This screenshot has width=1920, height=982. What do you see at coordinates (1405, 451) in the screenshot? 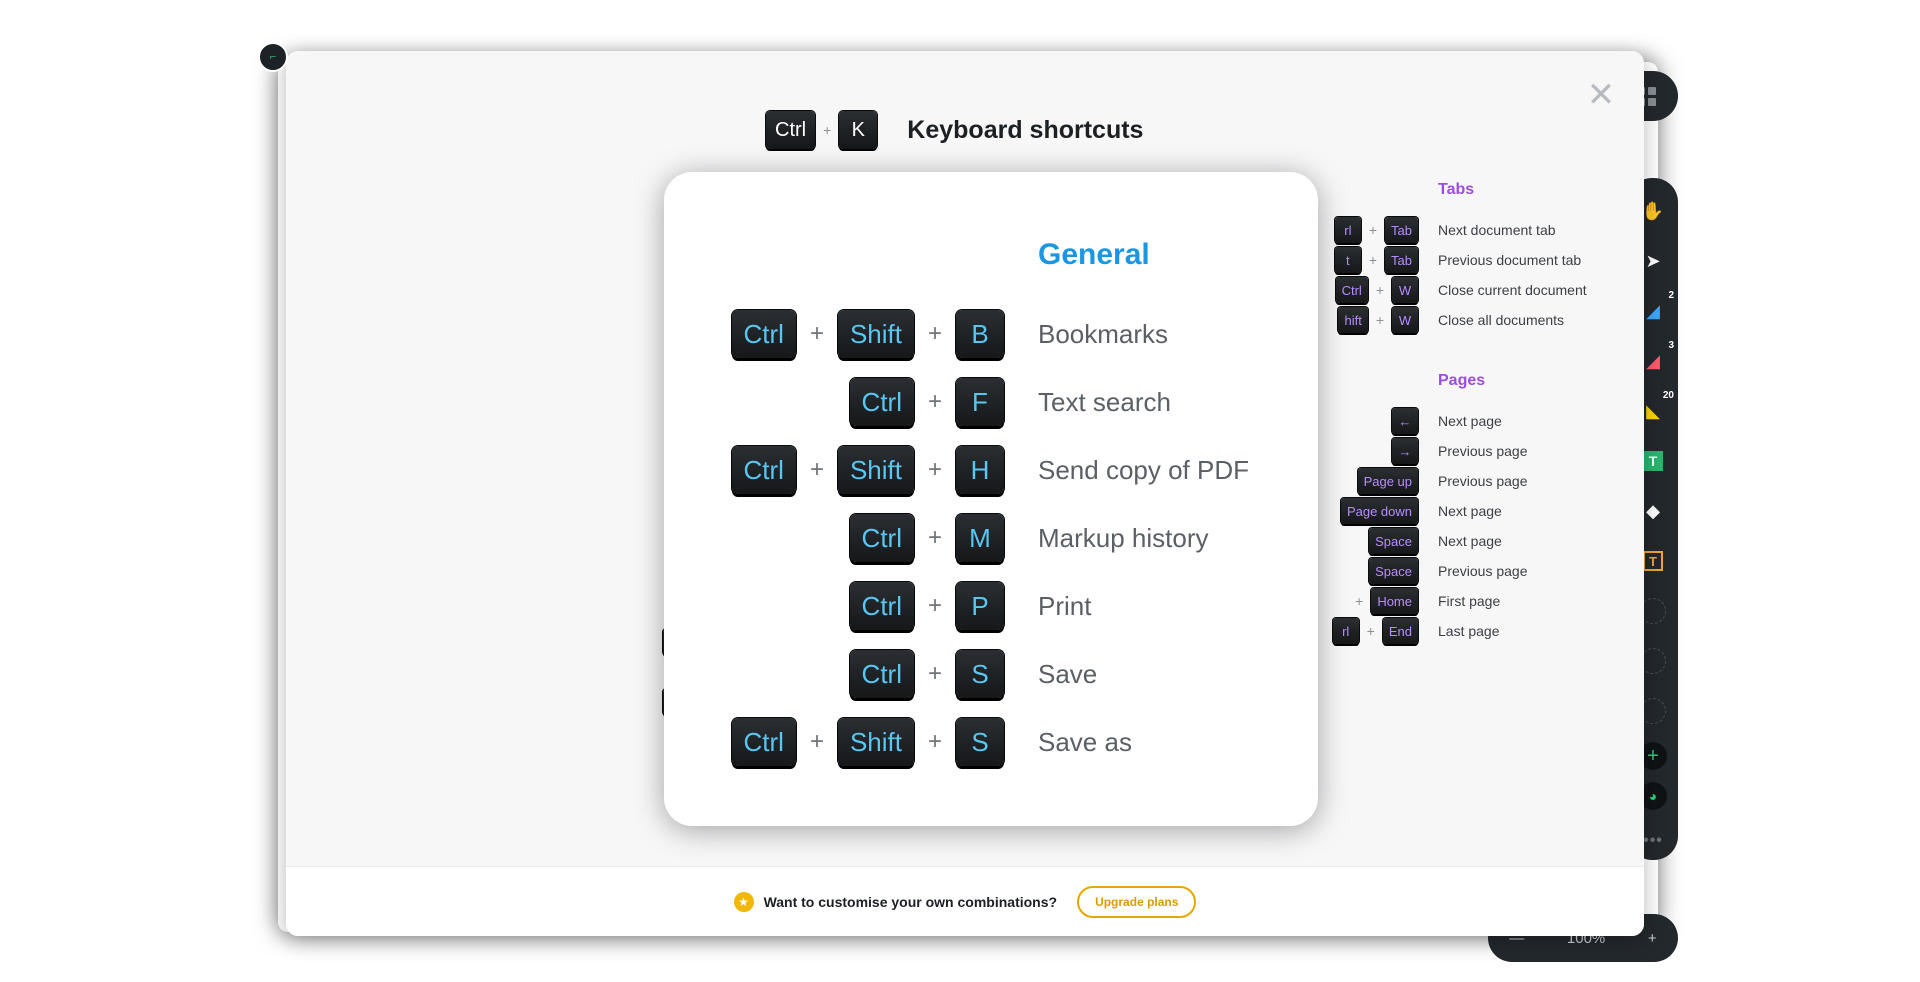
I see `key-chip: →` at bounding box center [1405, 451].